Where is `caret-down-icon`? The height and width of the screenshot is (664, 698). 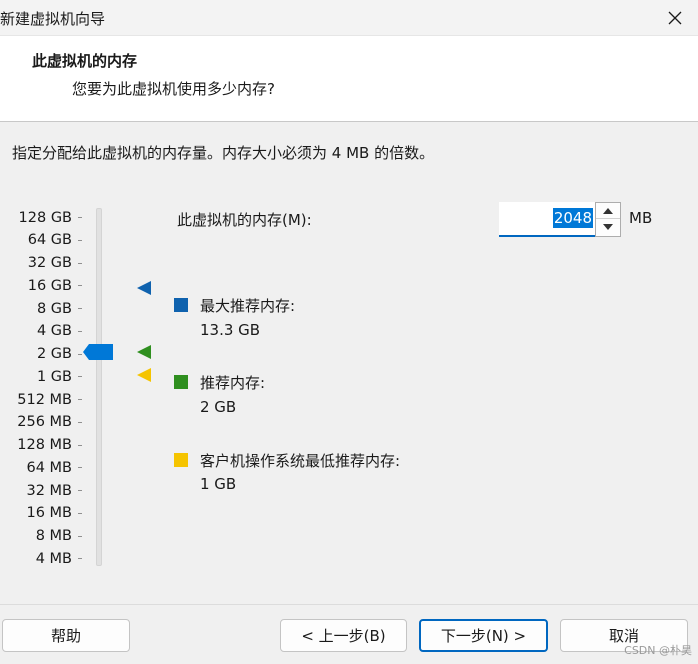 caret-down-icon is located at coordinates (608, 227).